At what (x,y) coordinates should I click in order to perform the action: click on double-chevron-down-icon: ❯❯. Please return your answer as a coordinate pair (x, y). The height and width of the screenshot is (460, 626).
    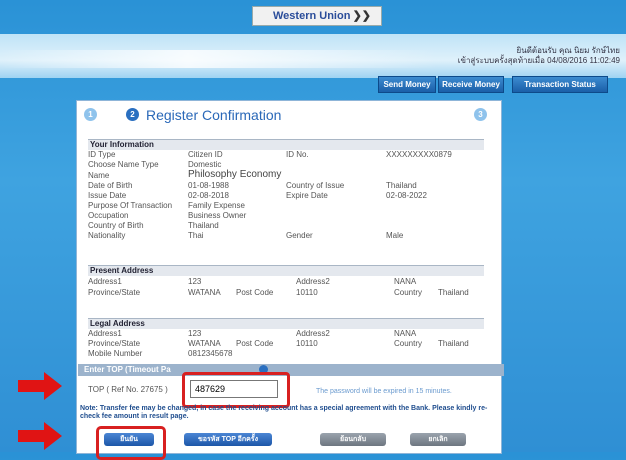
    Looking at the image, I should click on (361, 16).